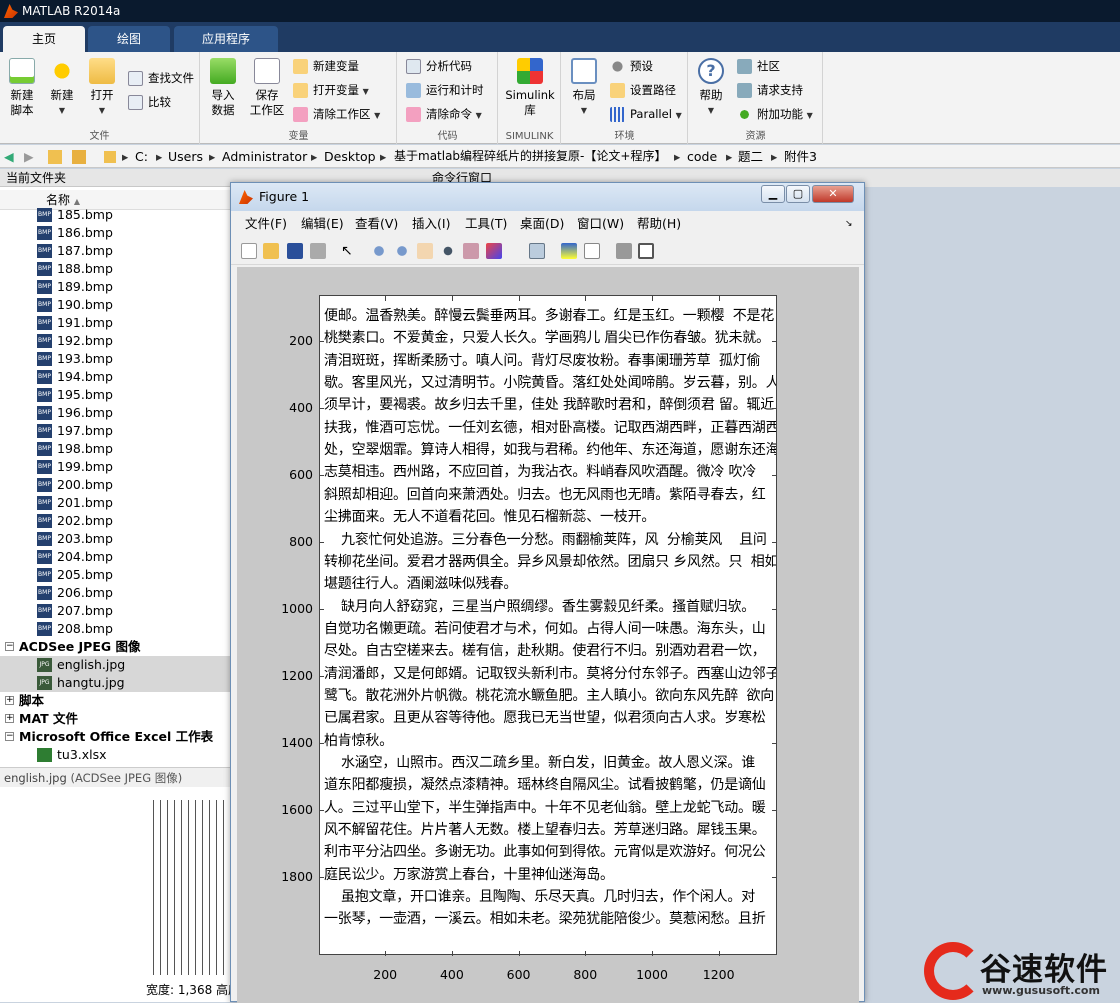  What do you see at coordinates (116, 647) in the screenshot?
I see `folder-group-jpeg: − ACDSee JPEG 图像` at bounding box center [116, 647].